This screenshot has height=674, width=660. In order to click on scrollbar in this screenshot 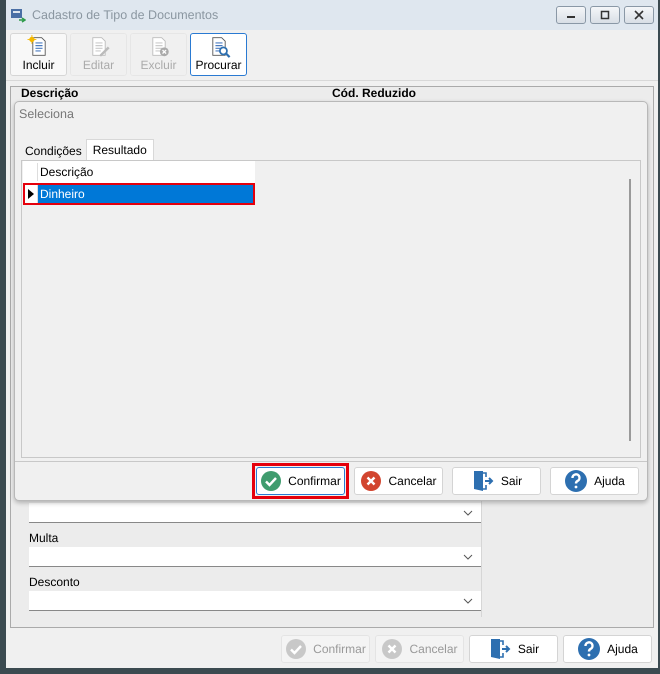, I will do `click(630, 310)`.